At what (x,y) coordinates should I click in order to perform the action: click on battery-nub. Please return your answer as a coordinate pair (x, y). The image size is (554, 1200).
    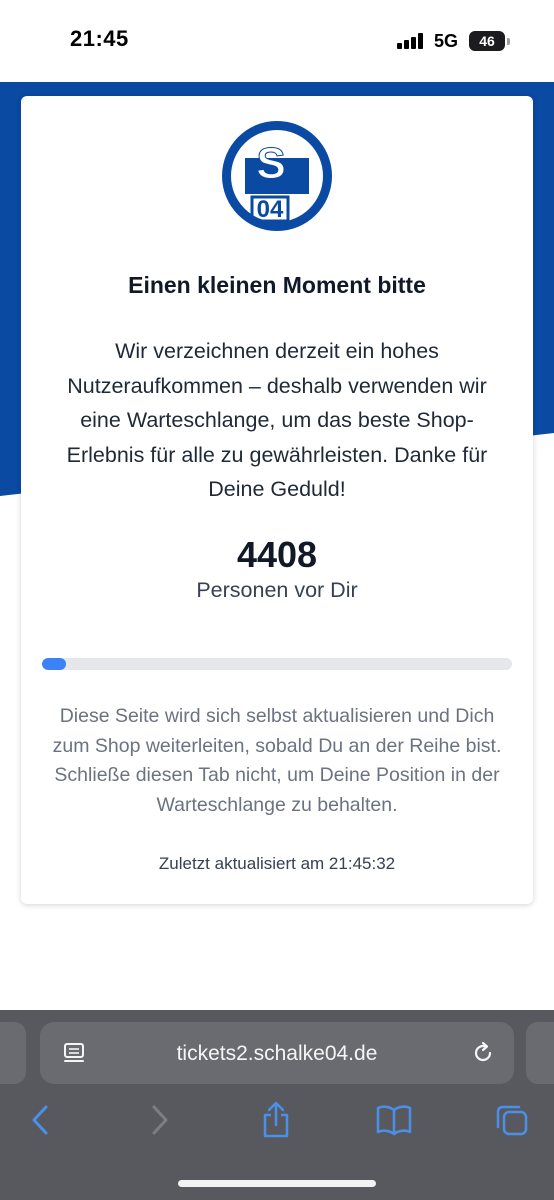
    Looking at the image, I should click on (508, 41).